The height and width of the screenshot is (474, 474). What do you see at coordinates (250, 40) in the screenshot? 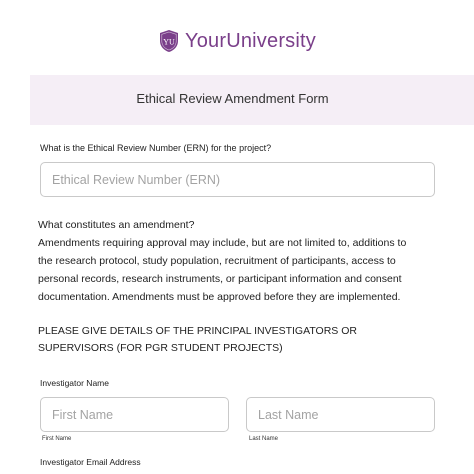
I see `brand-name: YourUniversity` at bounding box center [250, 40].